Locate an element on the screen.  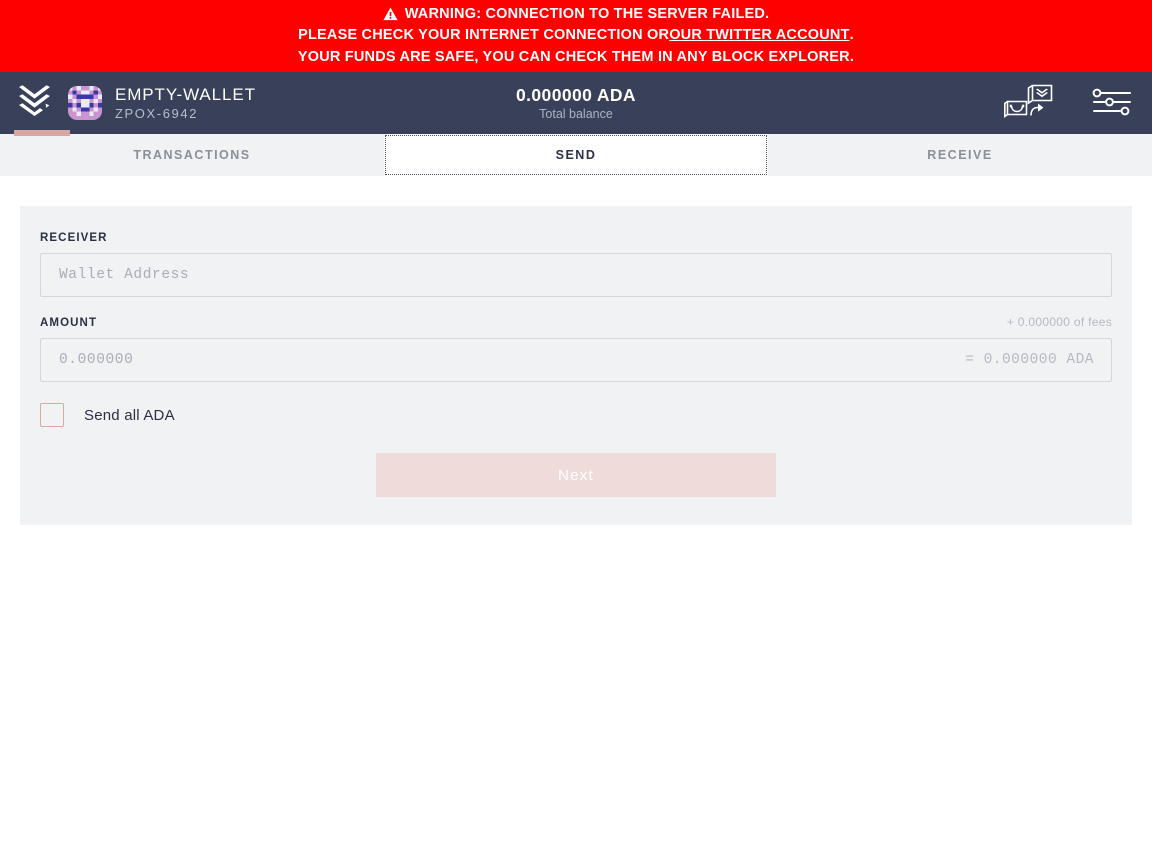
twitter-account-link: OUR TWITTER ACCOUNT is located at coordinates (759, 36).